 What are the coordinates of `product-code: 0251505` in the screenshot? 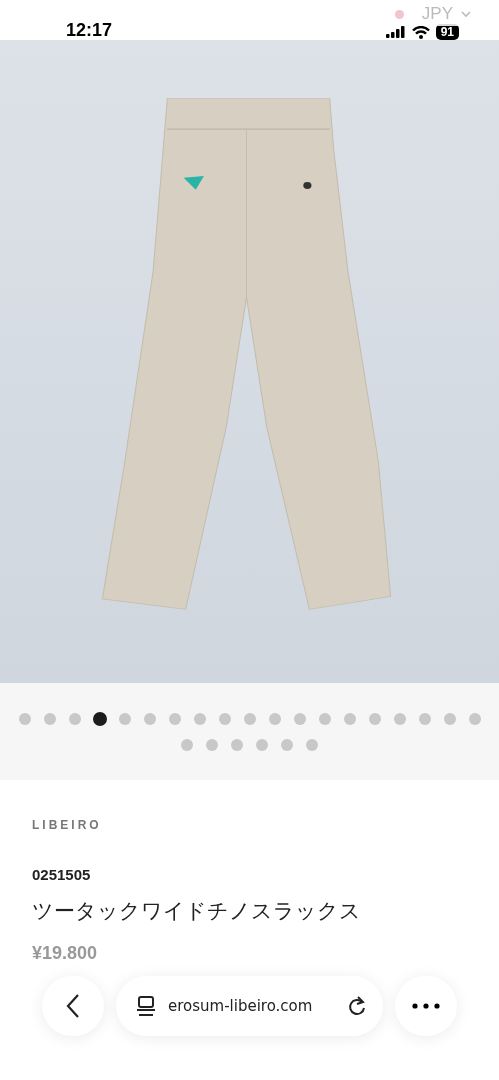 It's located at (62, 874).